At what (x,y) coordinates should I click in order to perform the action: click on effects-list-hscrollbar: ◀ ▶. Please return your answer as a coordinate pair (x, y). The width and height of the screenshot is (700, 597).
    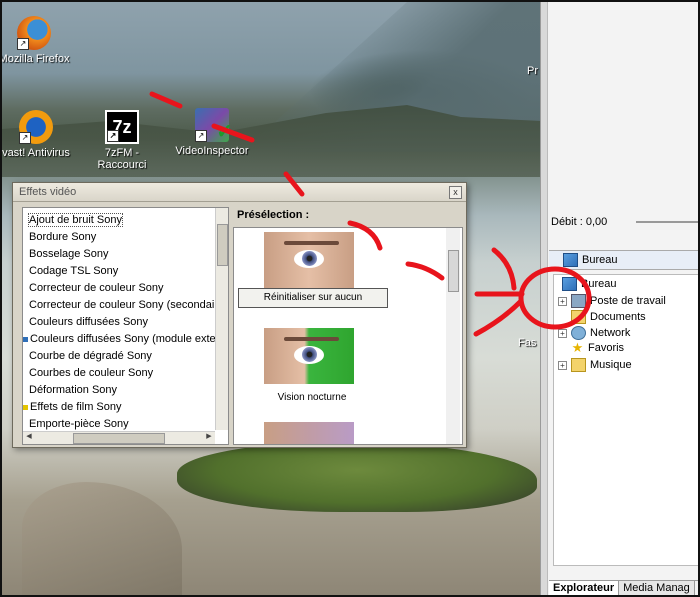
    Looking at the image, I should click on (119, 437).